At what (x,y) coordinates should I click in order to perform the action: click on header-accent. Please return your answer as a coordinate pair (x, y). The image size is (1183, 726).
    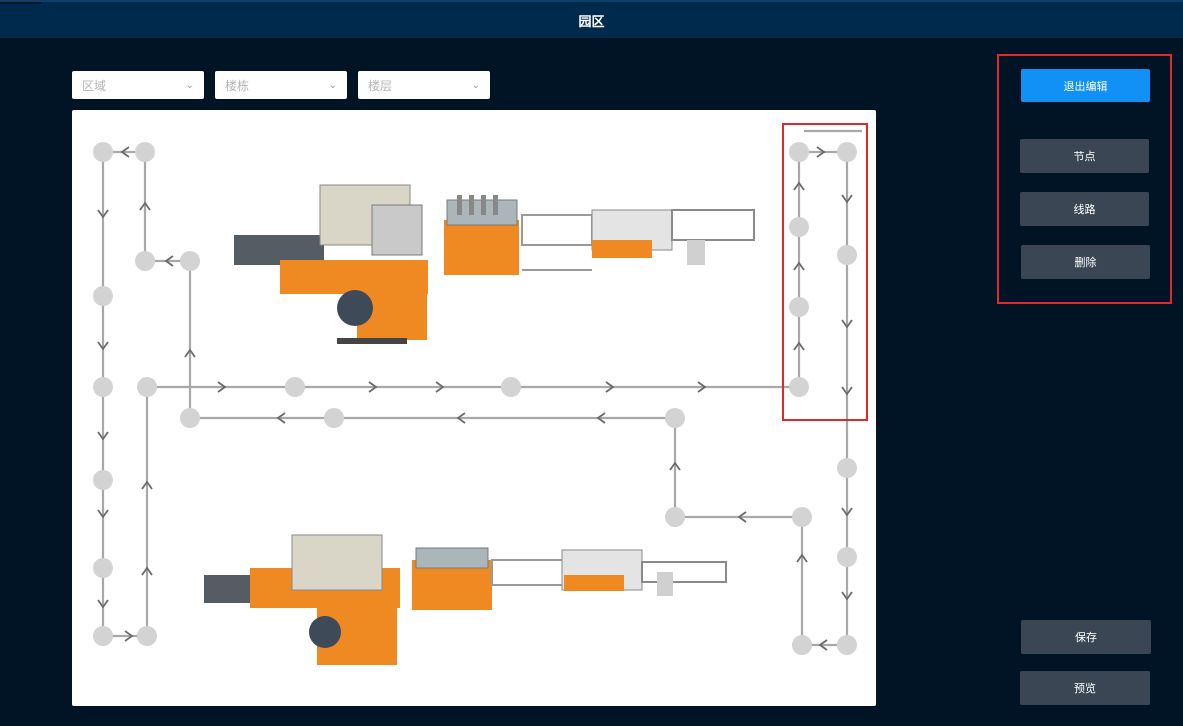
    Looking at the image, I should click on (21, 3).